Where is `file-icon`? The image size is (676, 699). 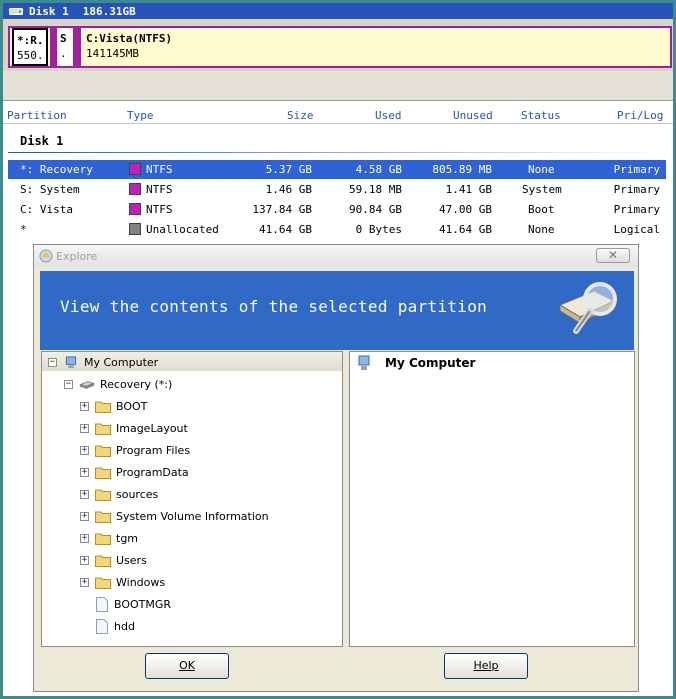 file-icon is located at coordinates (102, 626).